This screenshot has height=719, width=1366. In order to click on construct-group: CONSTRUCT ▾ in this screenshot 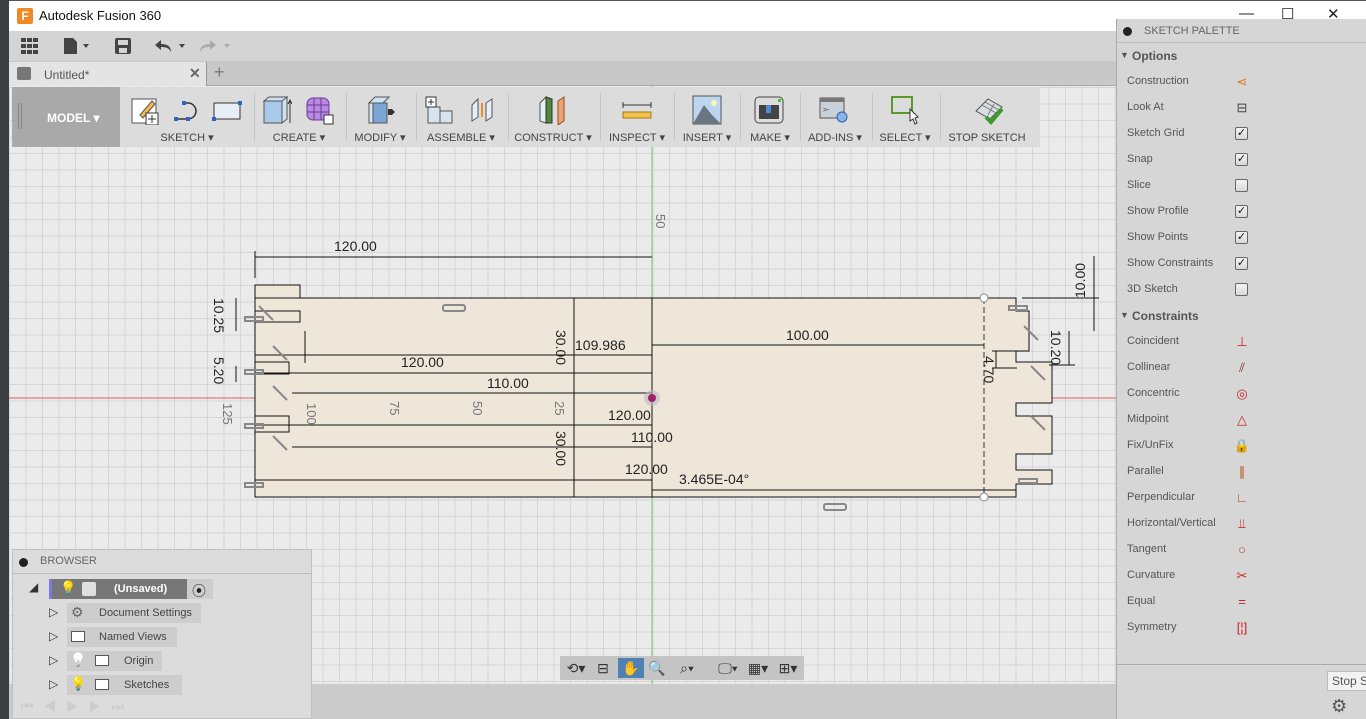, I will do `click(553, 117)`.